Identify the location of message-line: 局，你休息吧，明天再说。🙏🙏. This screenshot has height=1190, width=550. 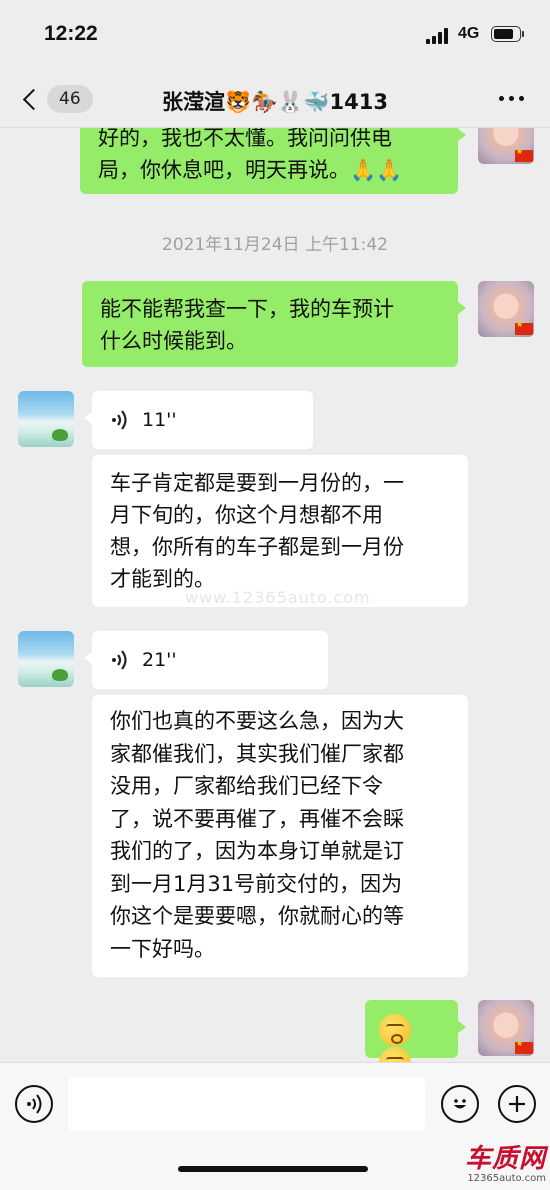
(250, 170).